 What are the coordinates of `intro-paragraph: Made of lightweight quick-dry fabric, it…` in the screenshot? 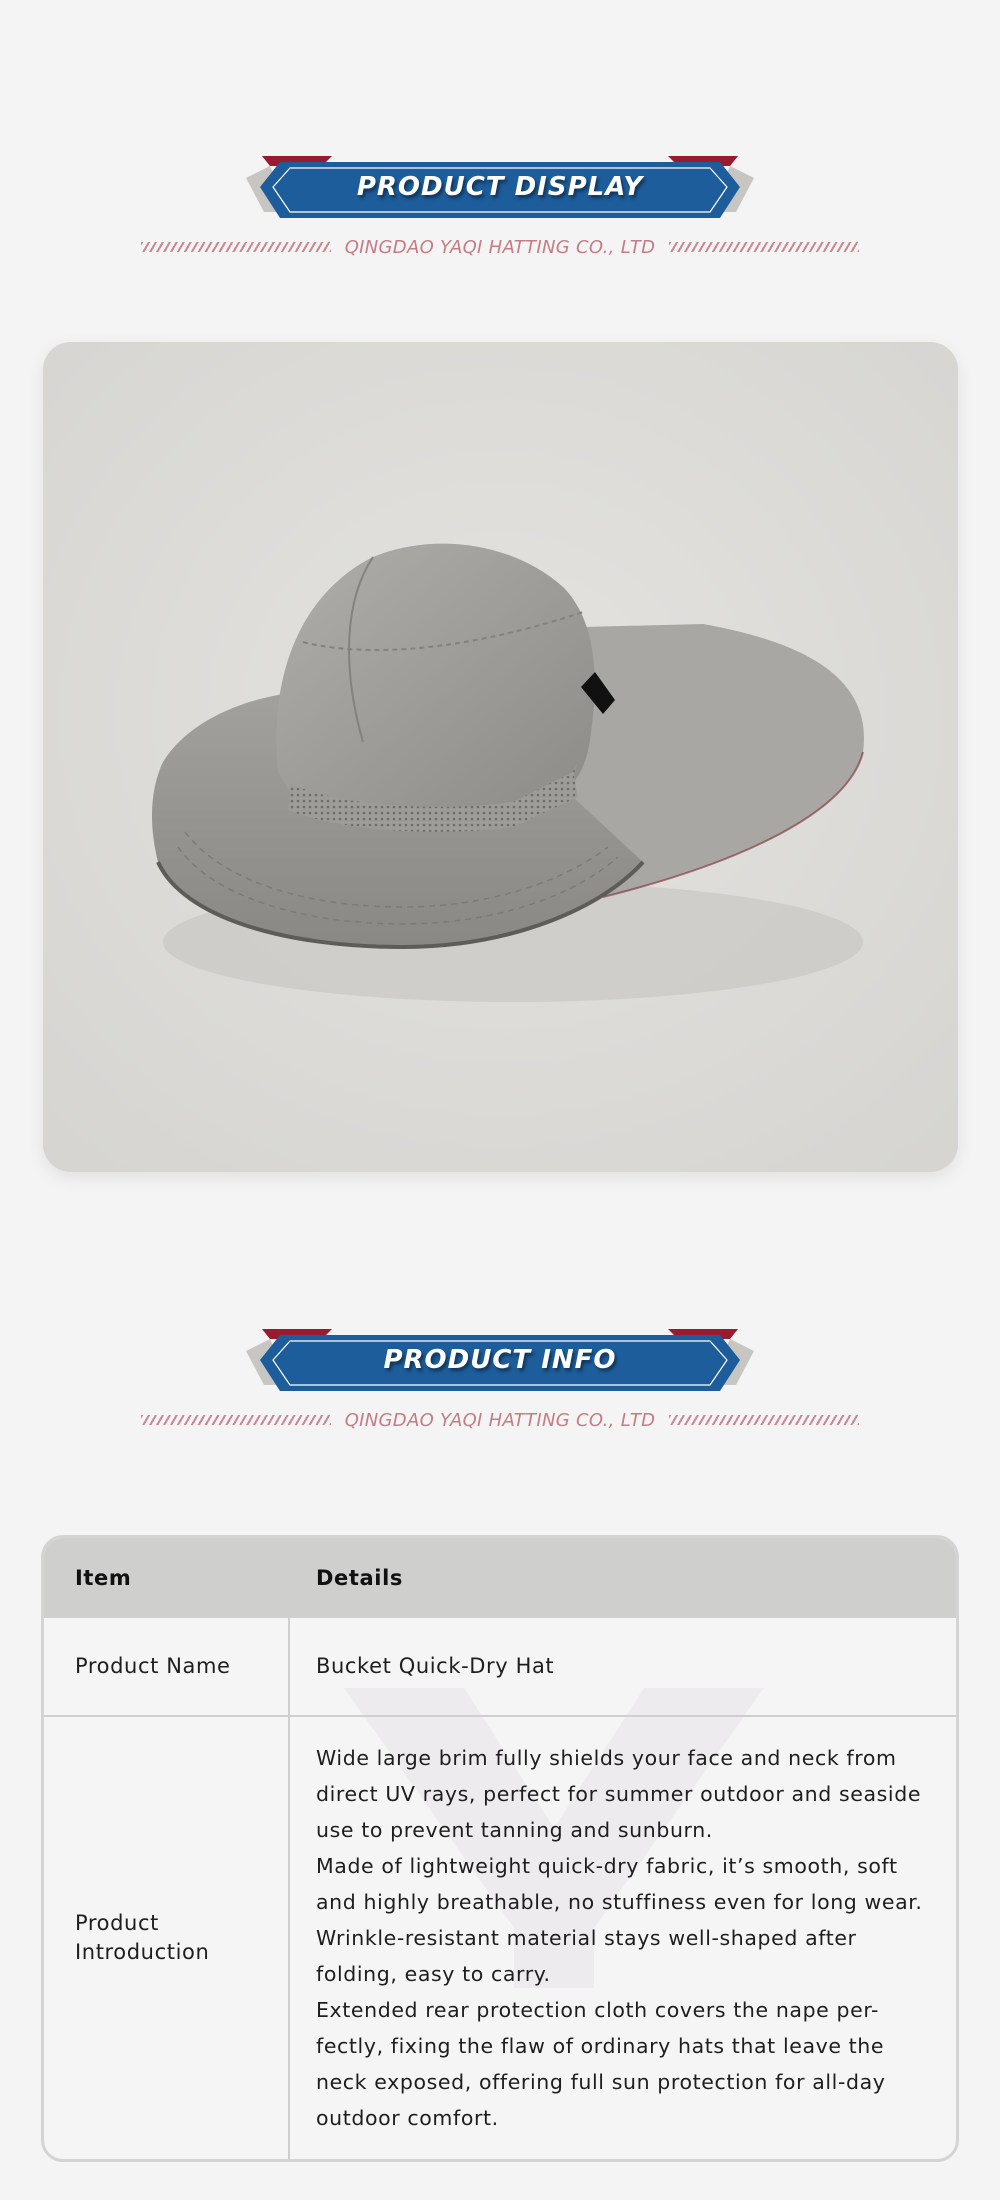 It's located at (619, 1920).